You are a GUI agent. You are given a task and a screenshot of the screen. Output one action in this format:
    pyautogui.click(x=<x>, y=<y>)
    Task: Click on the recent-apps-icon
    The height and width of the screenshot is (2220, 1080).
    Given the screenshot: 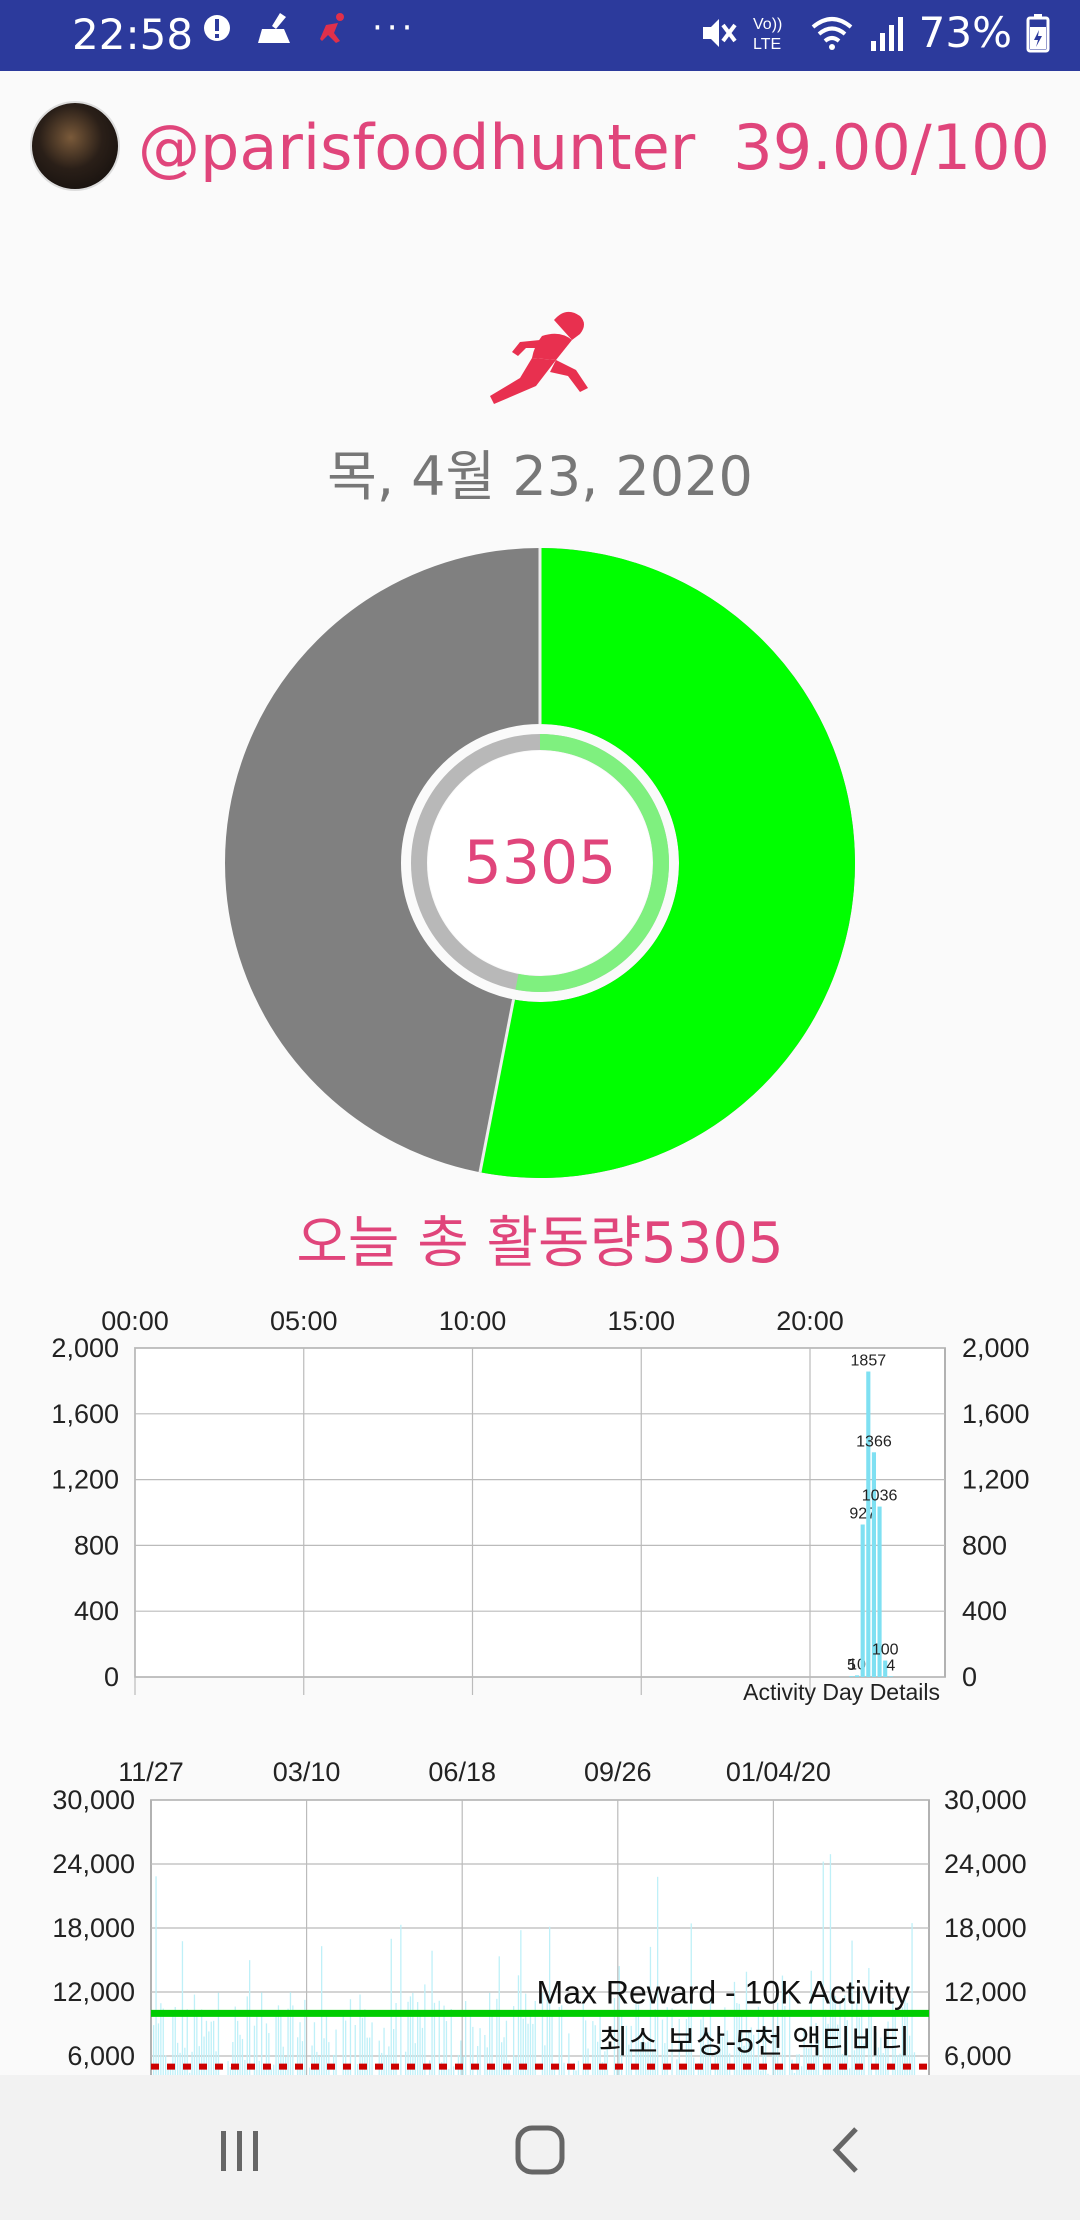 What is the action you would take?
    pyautogui.click(x=239, y=2151)
    